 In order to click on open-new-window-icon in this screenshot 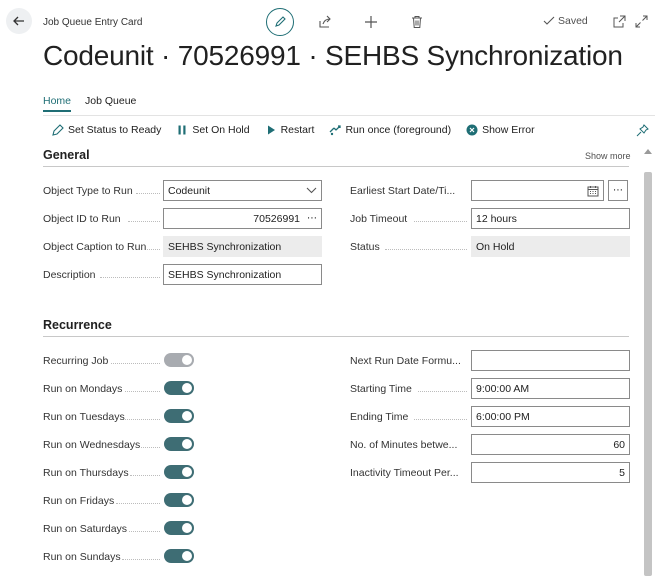, I will do `click(619, 21)`.